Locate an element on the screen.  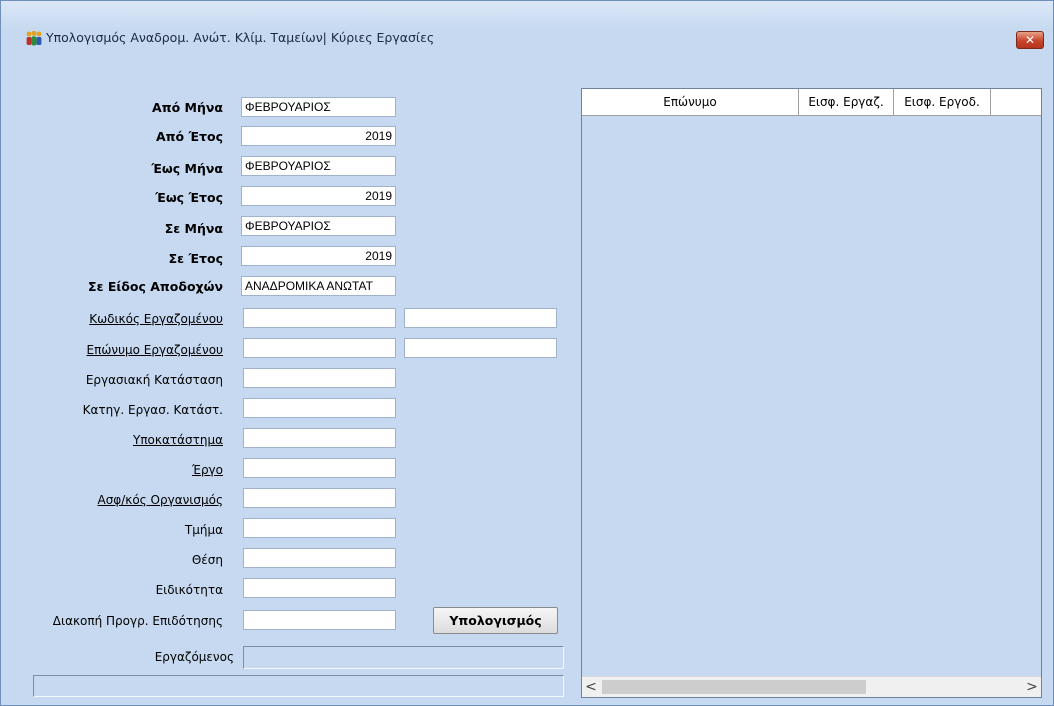
employment-status-field is located at coordinates (319, 378).